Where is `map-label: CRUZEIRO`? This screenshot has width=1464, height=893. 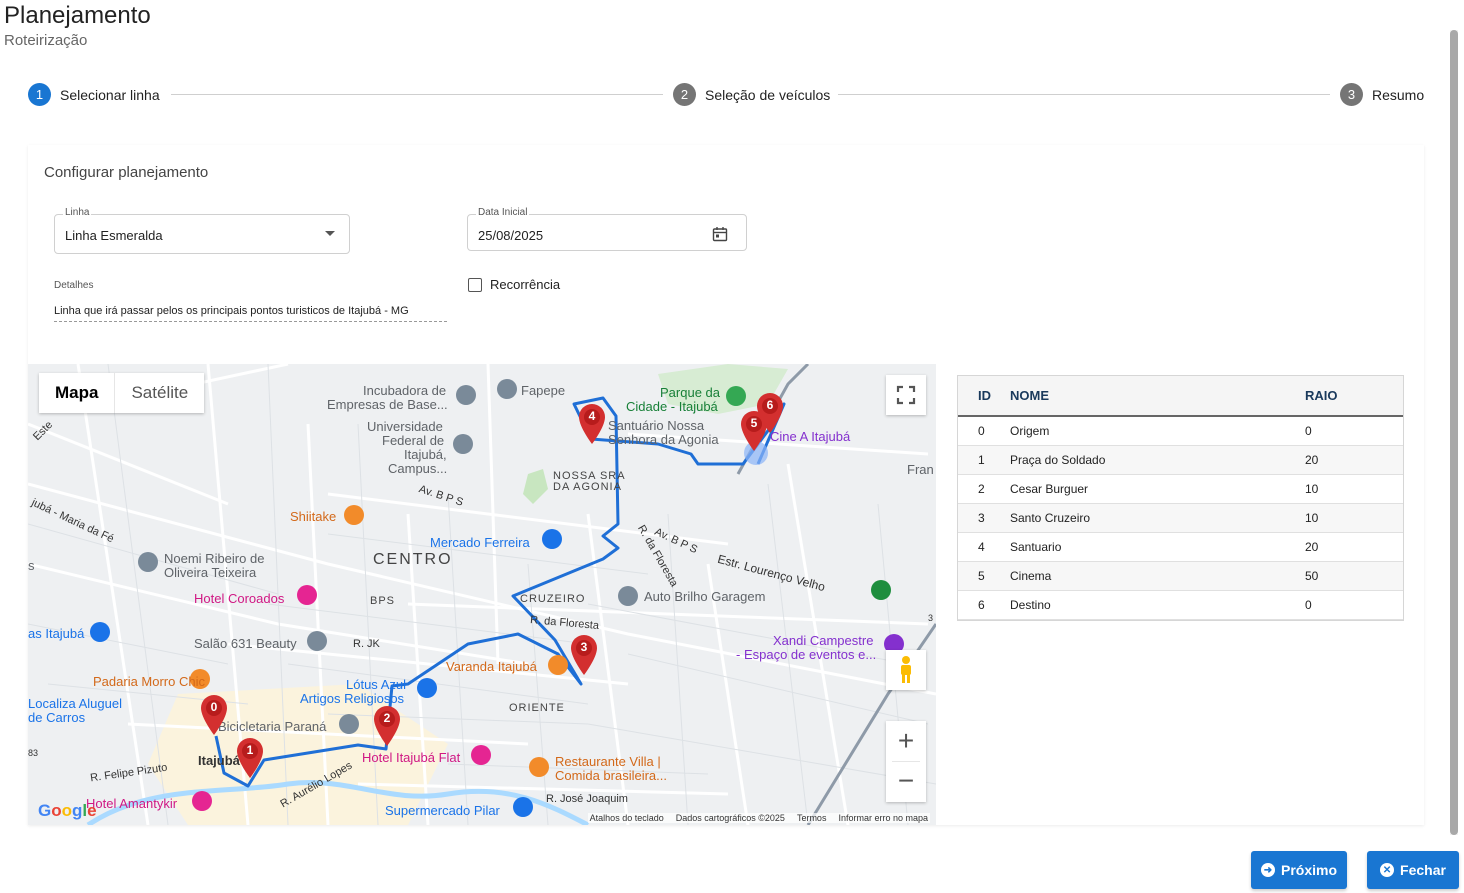
map-label: CRUZEIRO is located at coordinates (553, 599).